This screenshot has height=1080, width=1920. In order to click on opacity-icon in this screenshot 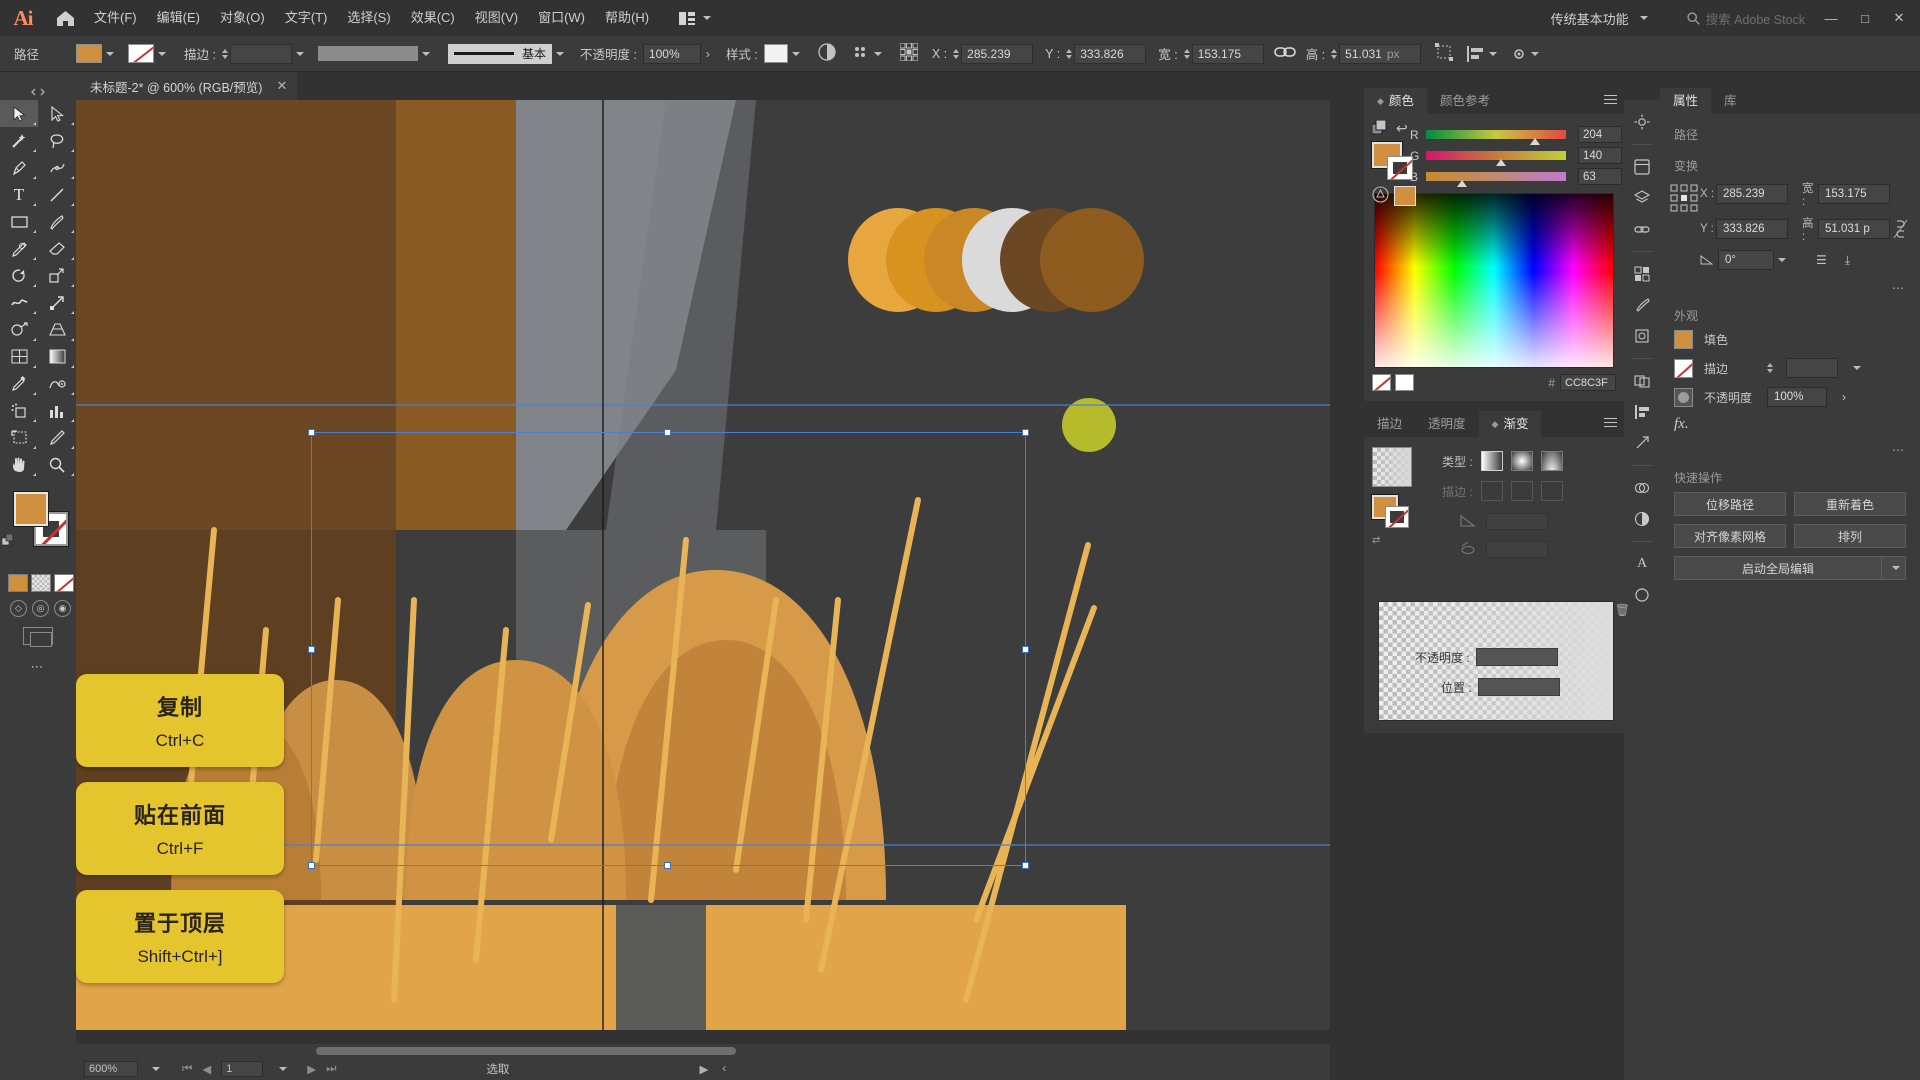, I will do `click(1683, 397)`.